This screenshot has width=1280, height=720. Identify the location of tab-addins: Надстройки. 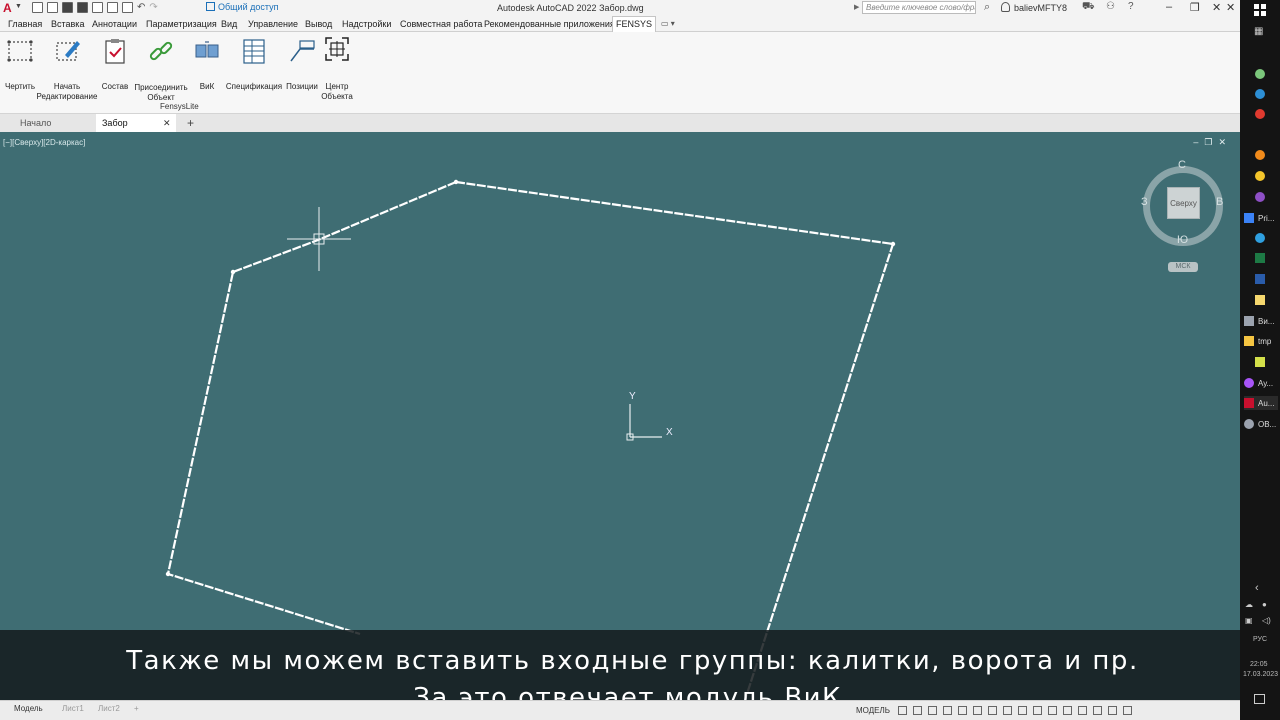
(366, 24).